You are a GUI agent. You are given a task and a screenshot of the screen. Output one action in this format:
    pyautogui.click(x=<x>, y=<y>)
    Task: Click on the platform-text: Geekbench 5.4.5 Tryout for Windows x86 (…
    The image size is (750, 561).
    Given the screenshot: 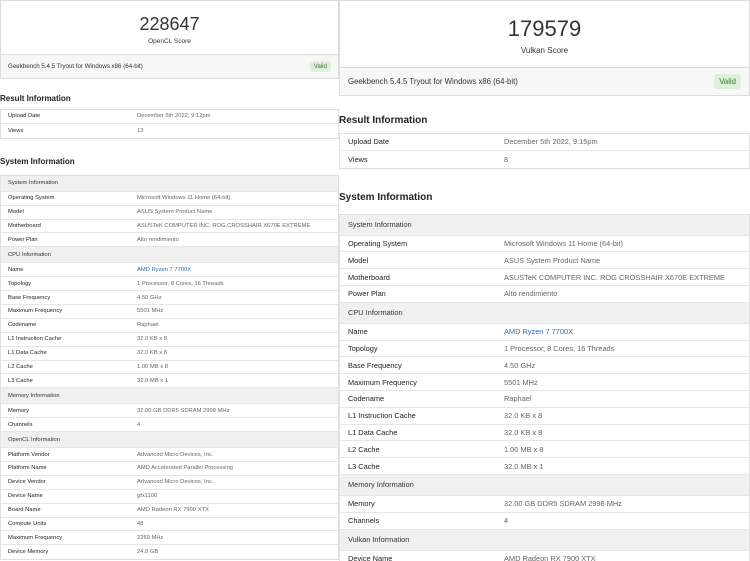 What is the action you would take?
    pyautogui.click(x=75, y=66)
    